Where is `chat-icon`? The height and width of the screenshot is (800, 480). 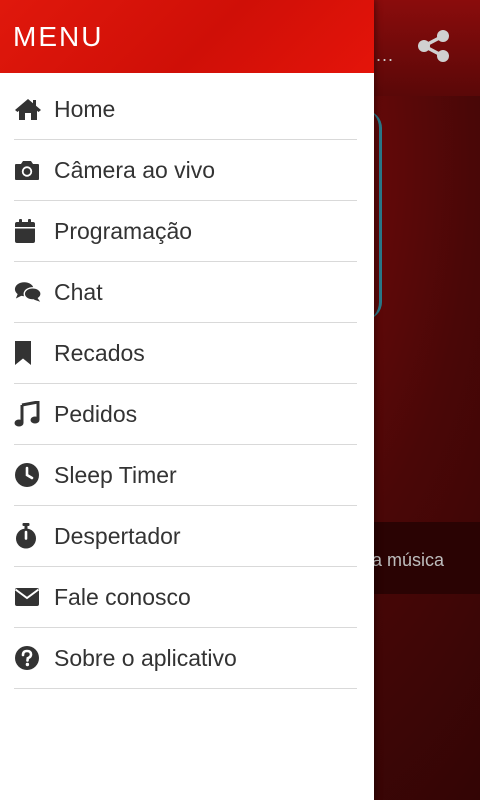
chat-icon is located at coordinates (28, 292).